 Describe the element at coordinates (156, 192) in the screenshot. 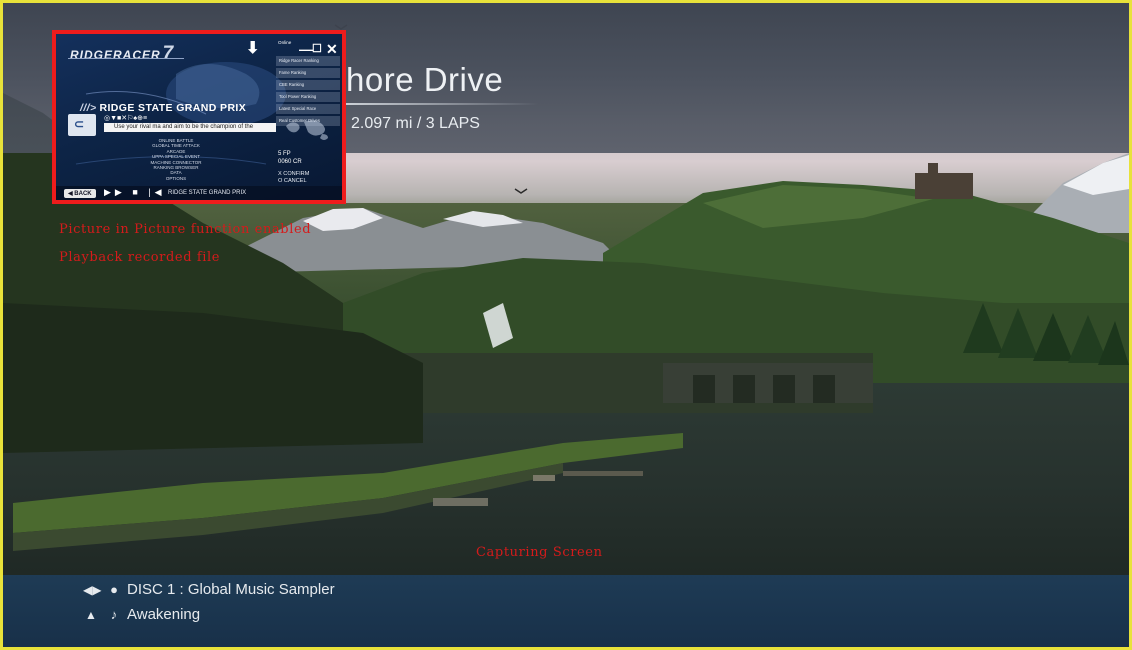

I see `previous-icon: |◀` at that location.